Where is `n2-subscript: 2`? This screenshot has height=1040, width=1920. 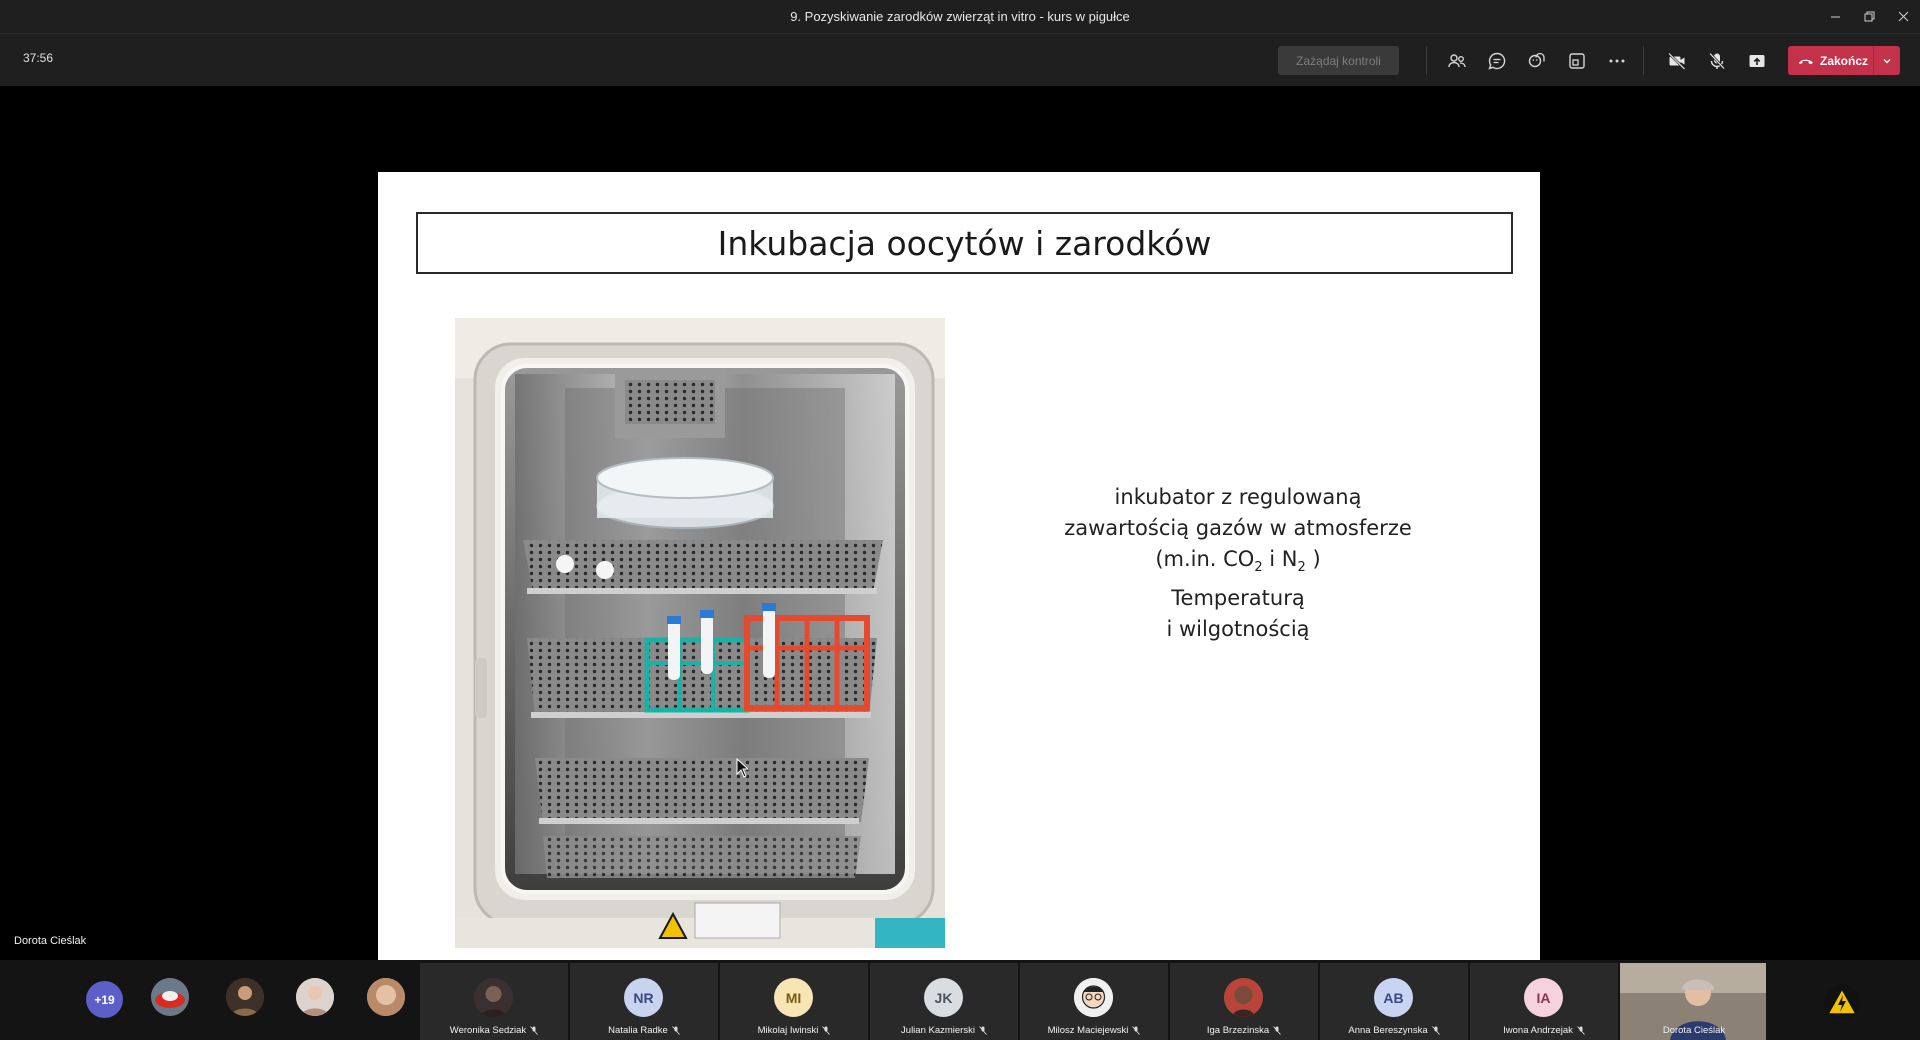 n2-subscript: 2 is located at coordinates (1301, 568).